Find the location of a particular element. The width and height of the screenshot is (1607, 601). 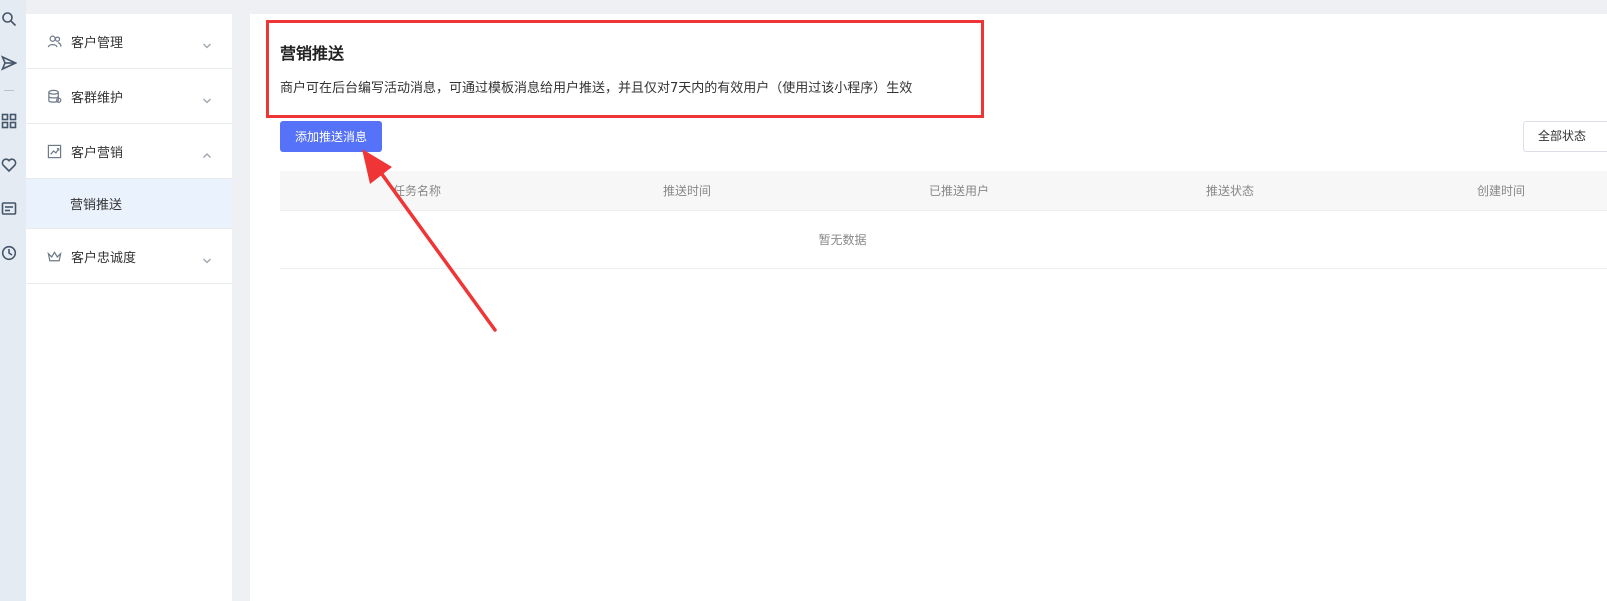

menu-item-customer-loyalty: 客户忠诚度 is located at coordinates (129, 256).